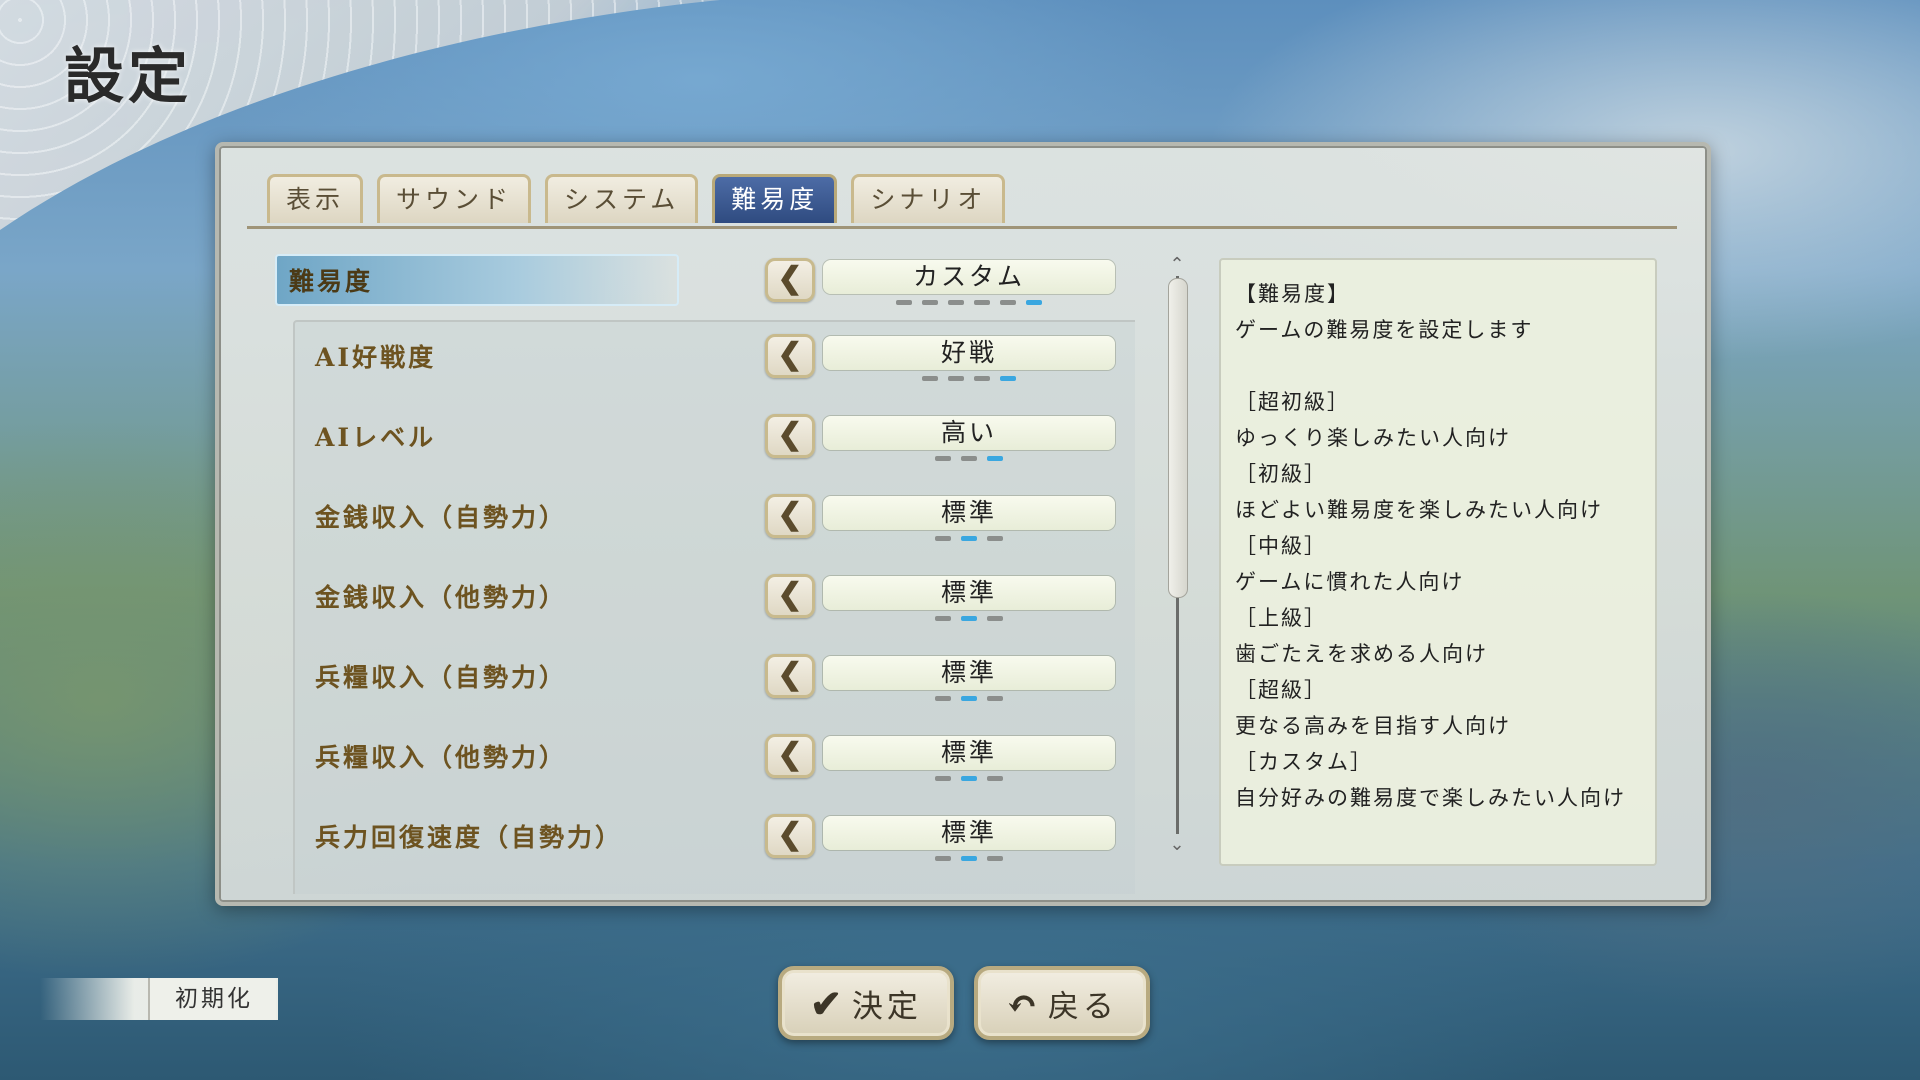 This screenshot has width=1920, height=1080. I want to click on setting-label: AIレベル, so click(376, 437).